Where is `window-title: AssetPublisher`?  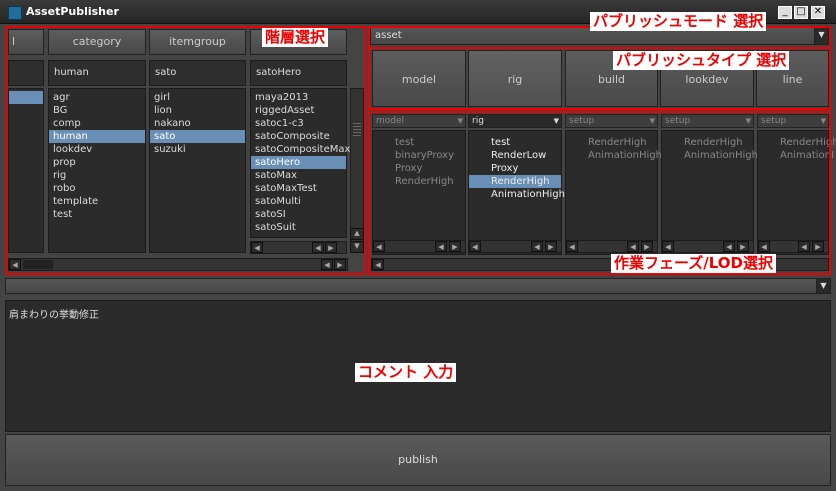 window-title: AssetPublisher is located at coordinates (72, 11).